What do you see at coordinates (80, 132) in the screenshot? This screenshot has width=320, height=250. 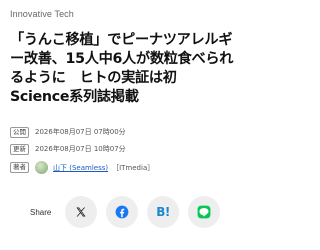 I see `published-date: 2026年08月07日 07時00分` at bounding box center [80, 132].